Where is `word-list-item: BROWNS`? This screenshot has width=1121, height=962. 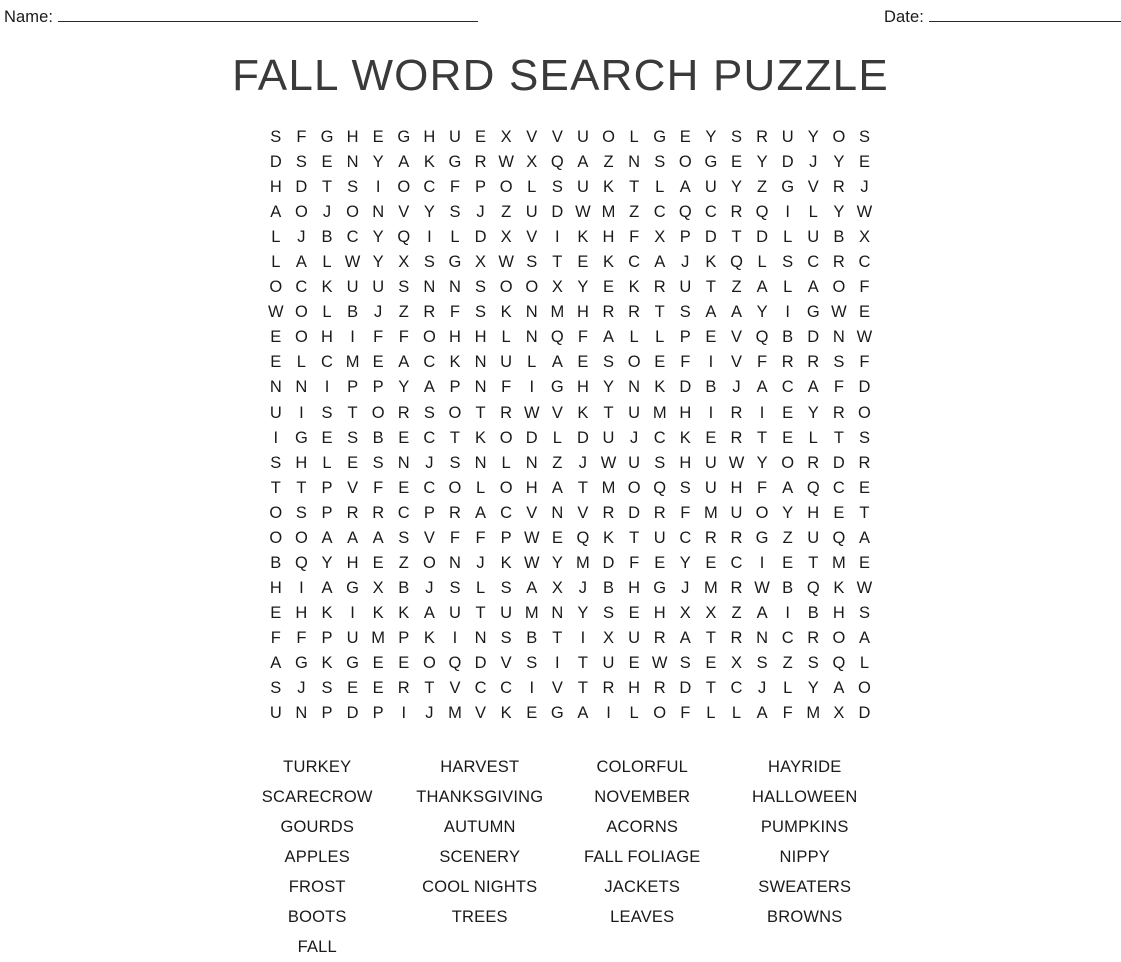 word-list-item: BROWNS is located at coordinates (805, 917).